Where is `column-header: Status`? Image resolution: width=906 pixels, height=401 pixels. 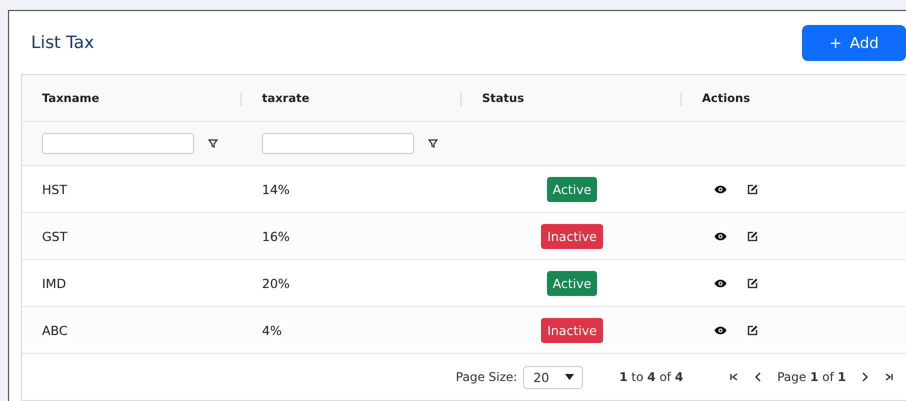 column-header: Status is located at coordinates (503, 98).